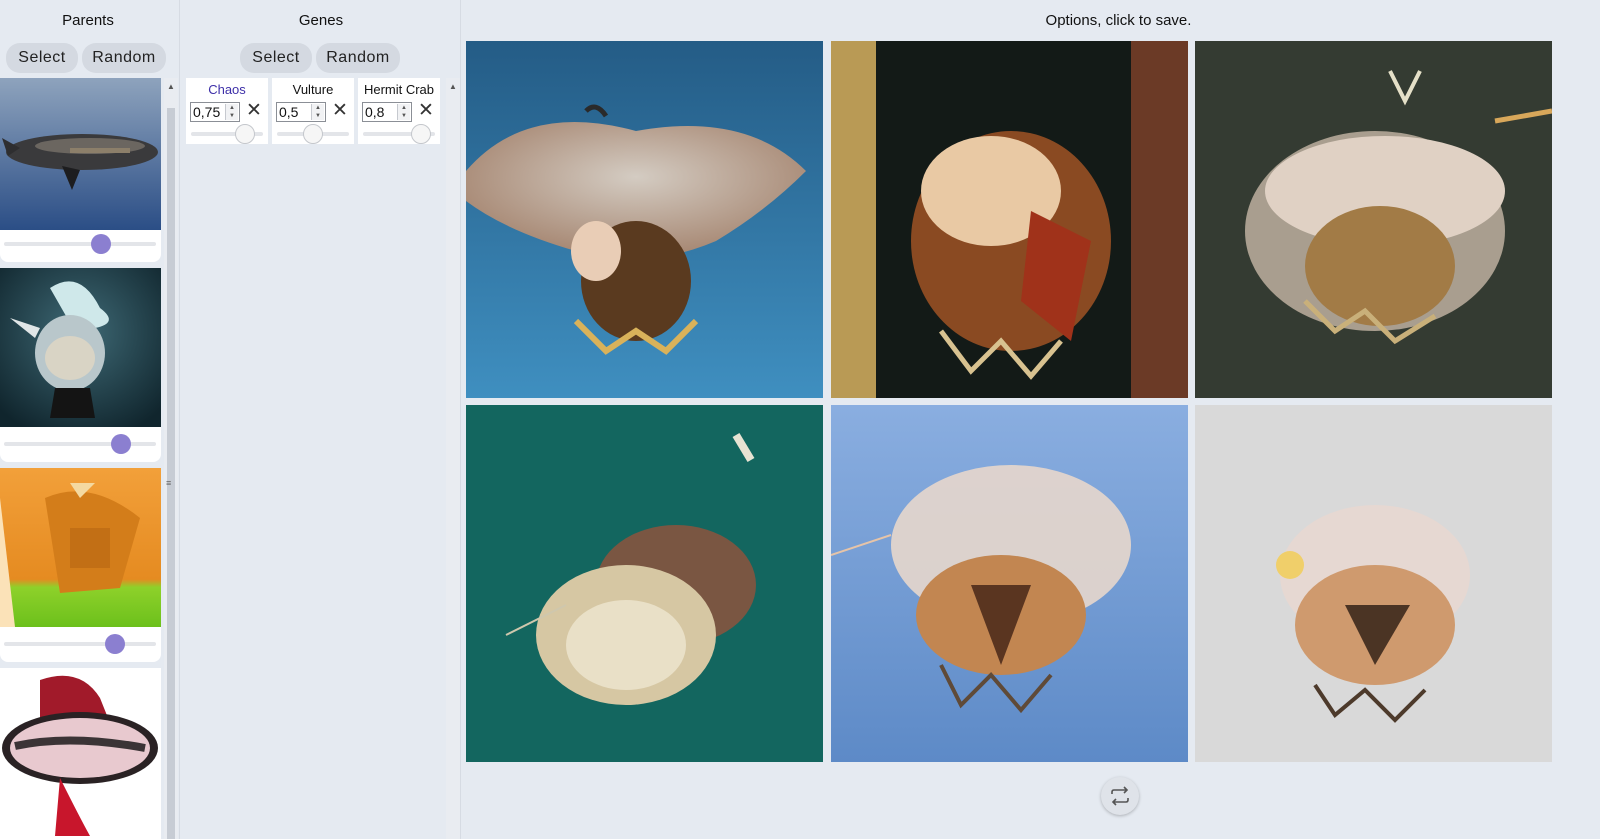 This screenshot has height=839, width=1600. I want to click on parents-panel: Parents Select Random ▲, so click(90, 419).